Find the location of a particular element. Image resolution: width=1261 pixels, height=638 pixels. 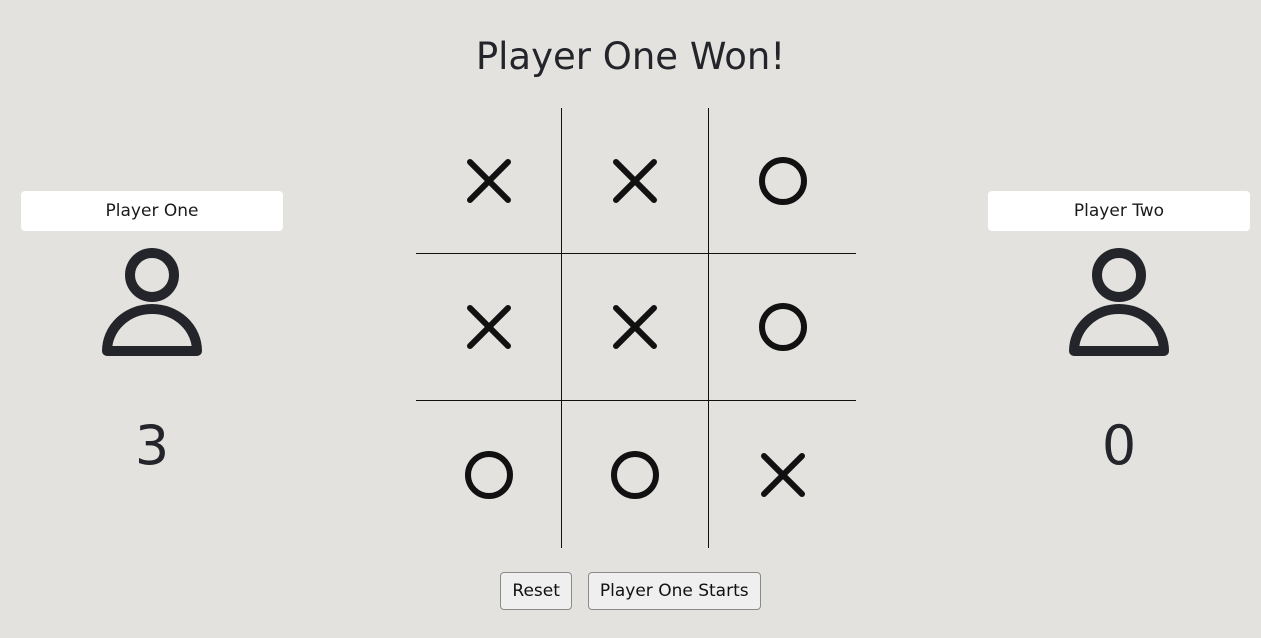

player-two-score: 0 is located at coordinates (1119, 445).